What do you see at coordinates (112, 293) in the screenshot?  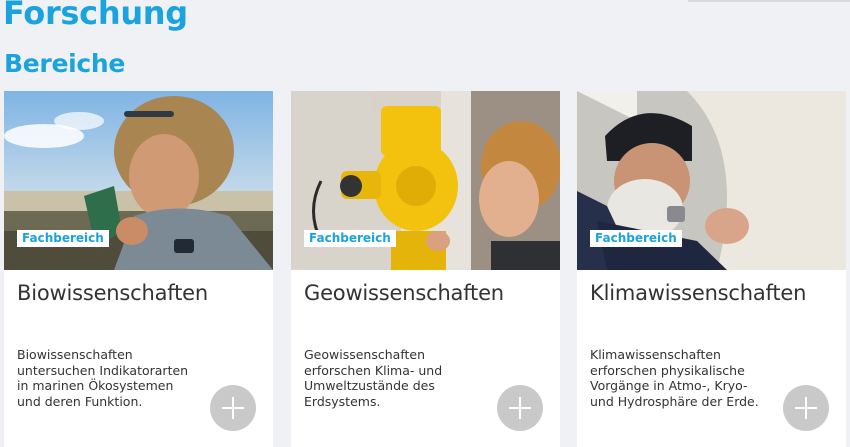 I see `card-title: Biowissenschaften` at bounding box center [112, 293].